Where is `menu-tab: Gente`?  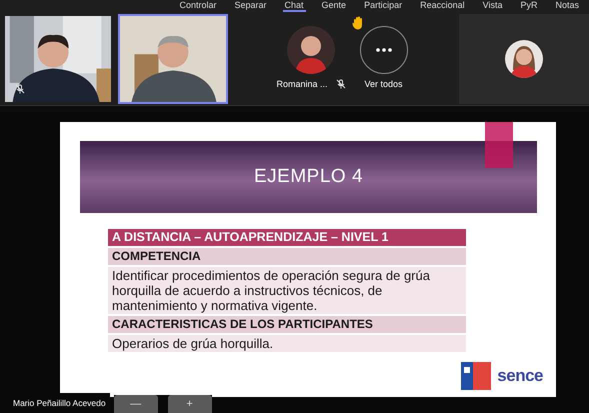
menu-tab: Gente is located at coordinates (334, 6).